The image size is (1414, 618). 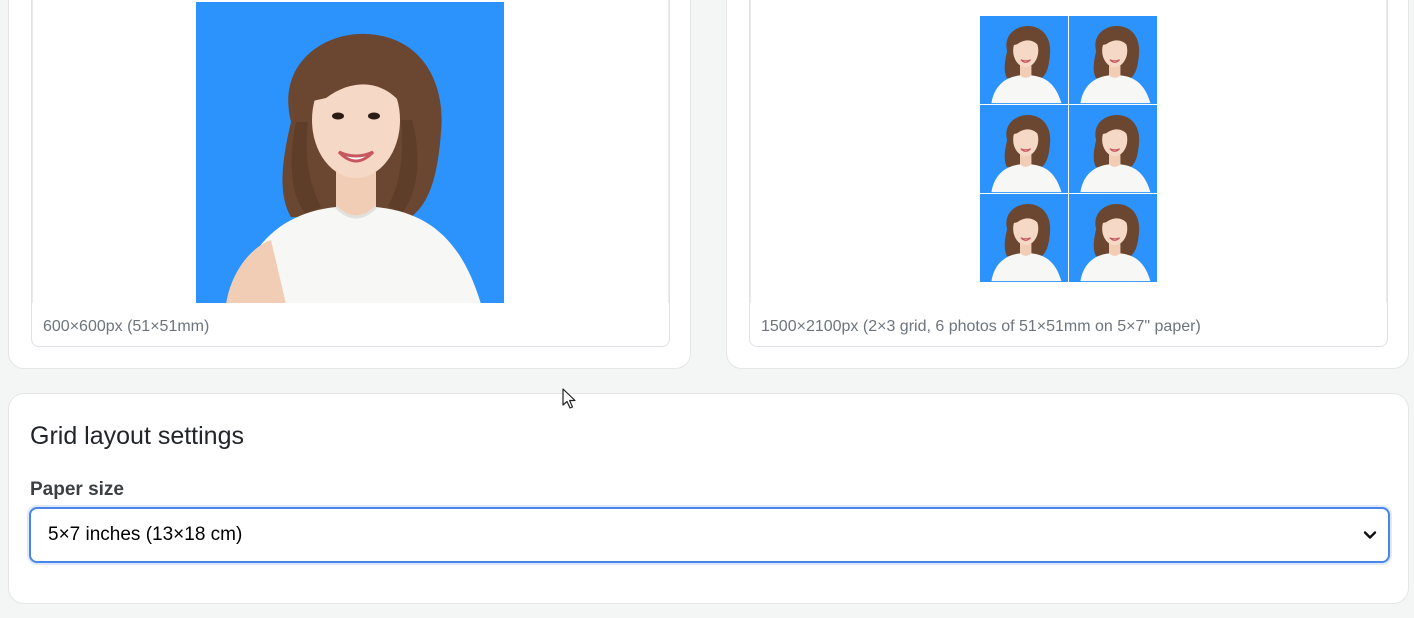 I want to click on photo-grid-sheet, so click(x=1068, y=149).